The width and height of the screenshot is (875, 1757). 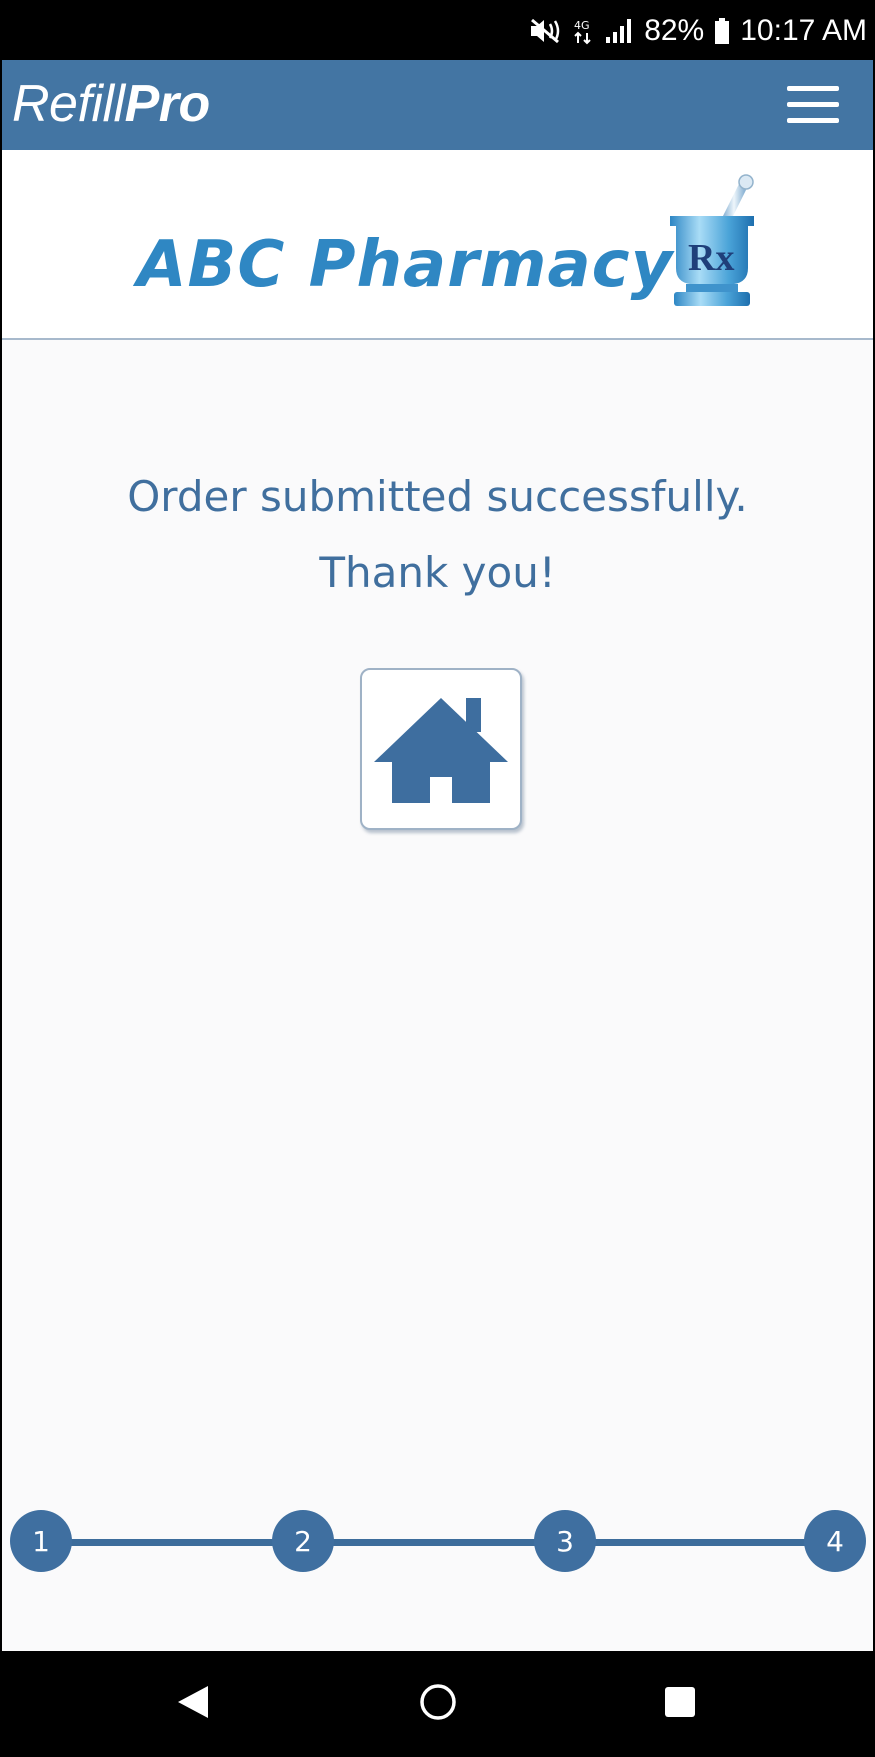 I want to click on home-circle-icon, so click(x=438, y=1702).